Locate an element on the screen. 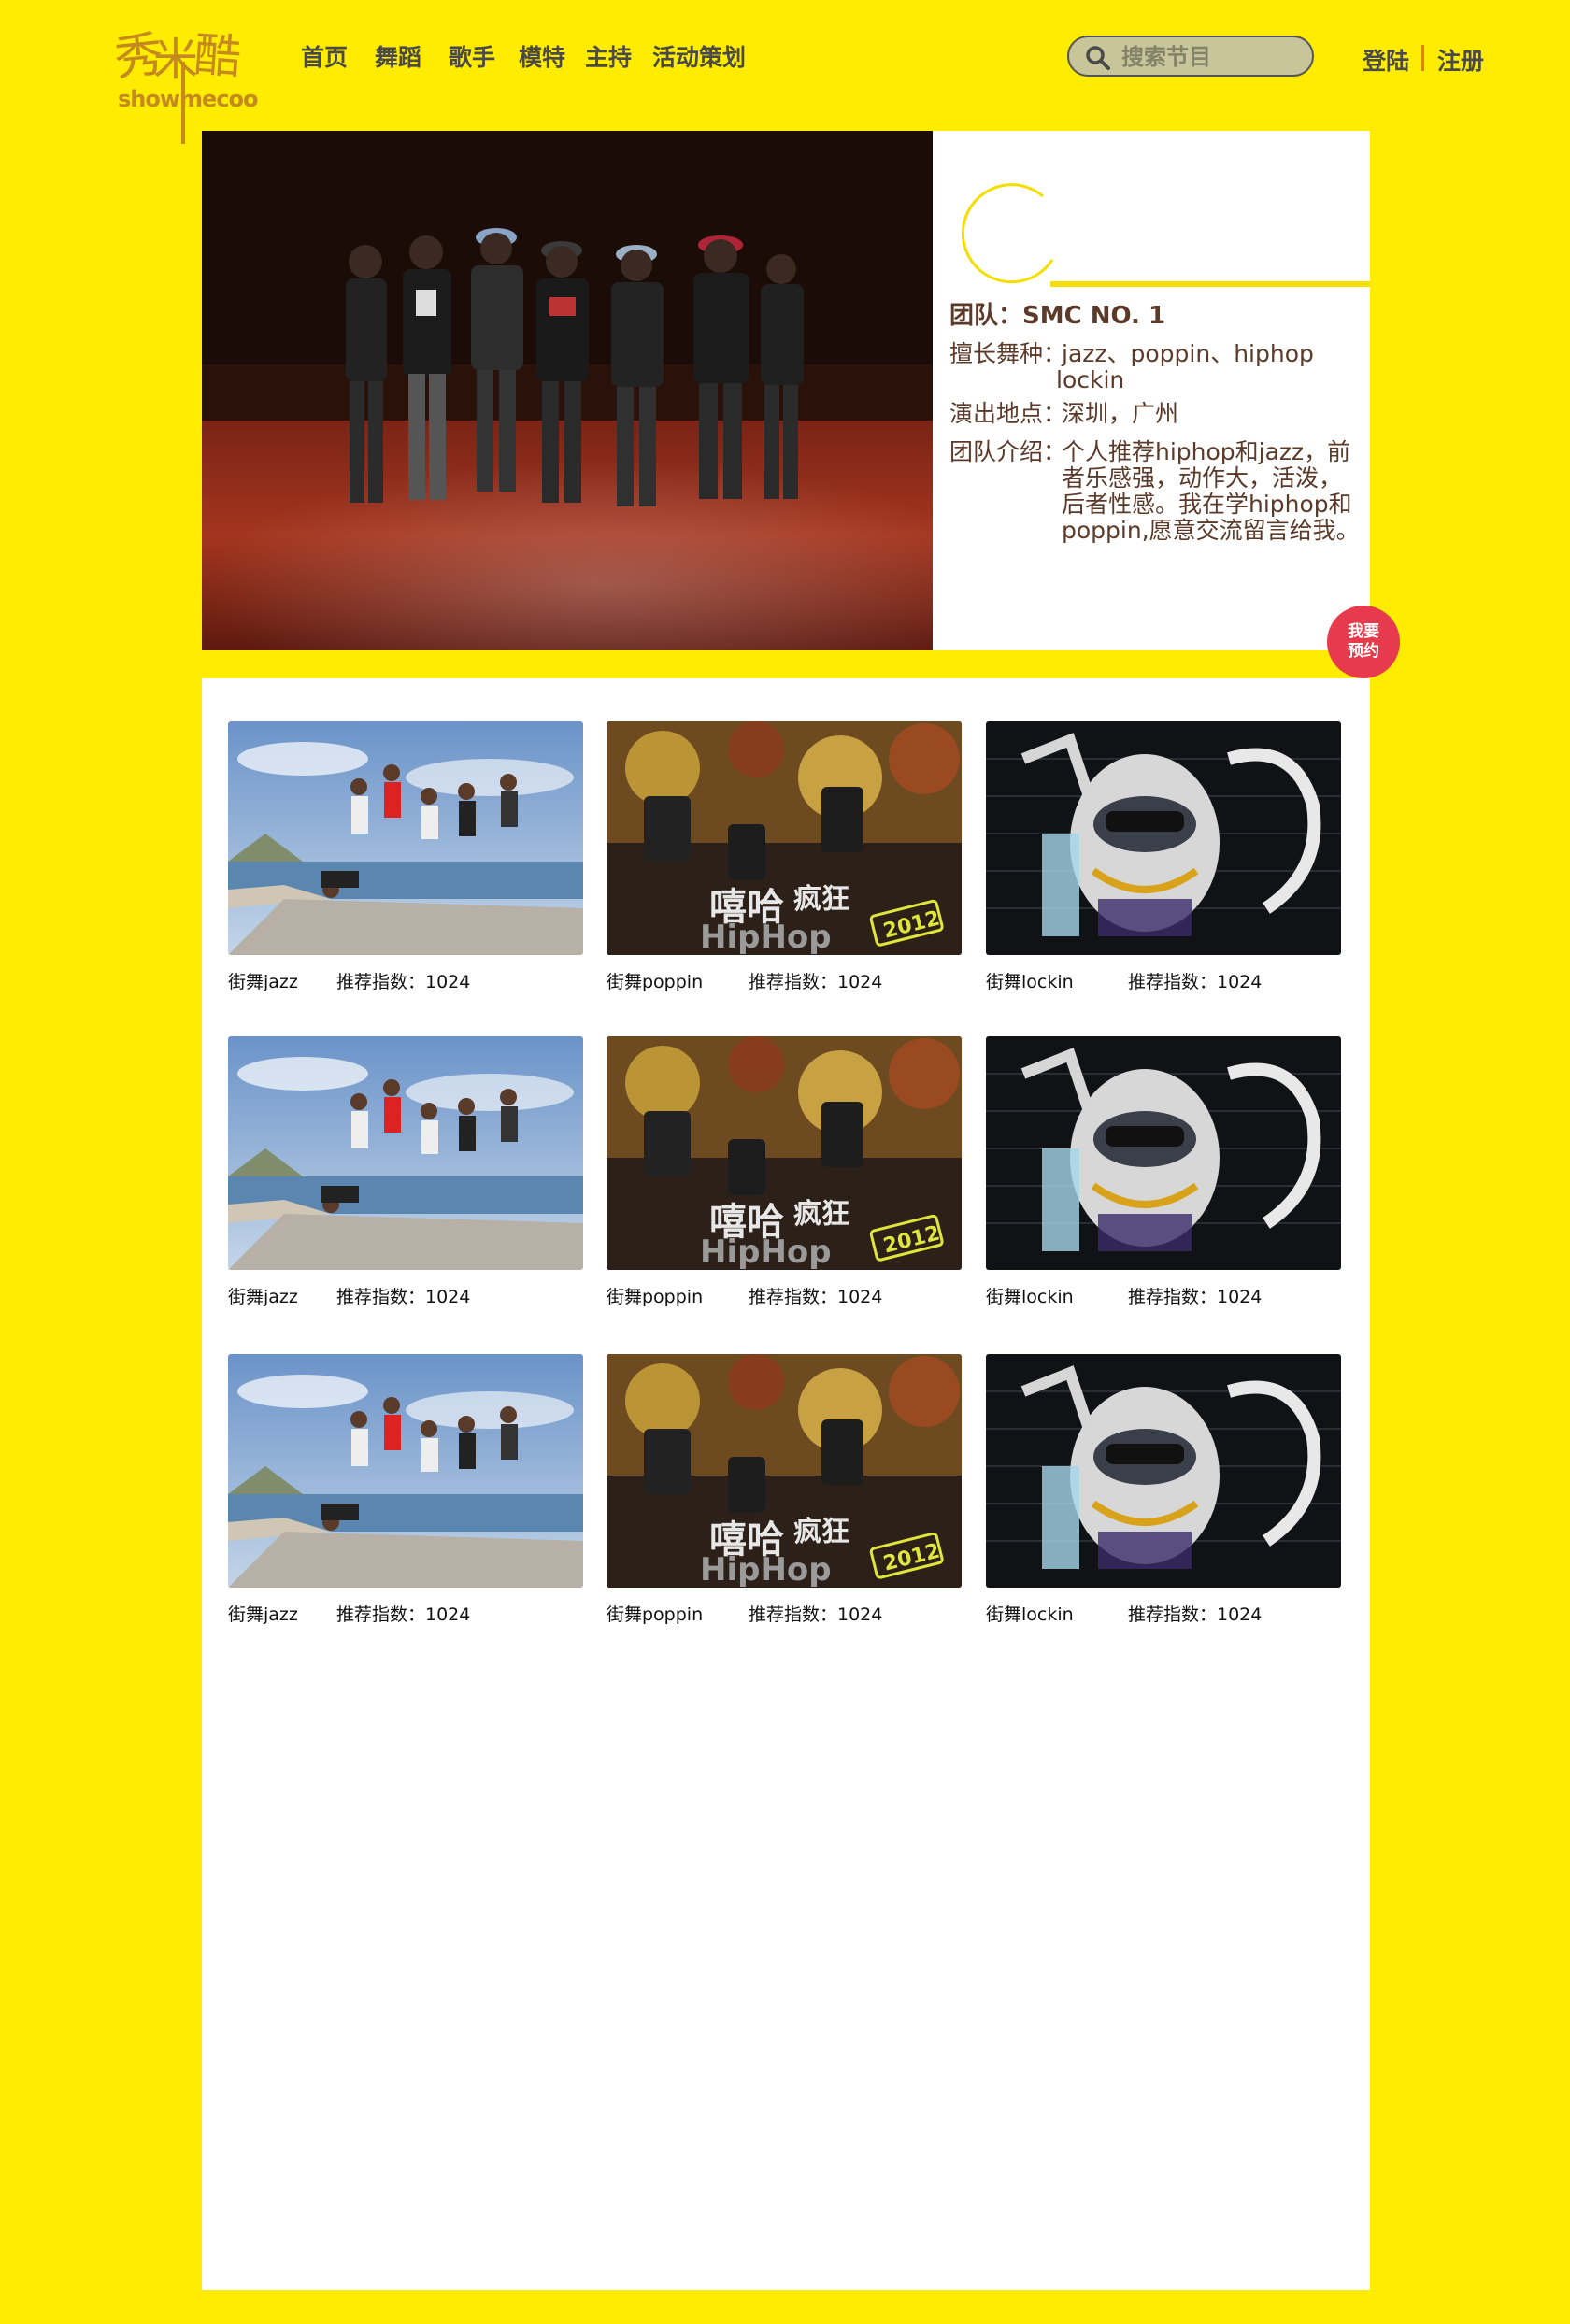 The image size is (1570, 2324). intro-line-3: 后者性感。我在学hiphop和 is located at coordinates (1207, 504).